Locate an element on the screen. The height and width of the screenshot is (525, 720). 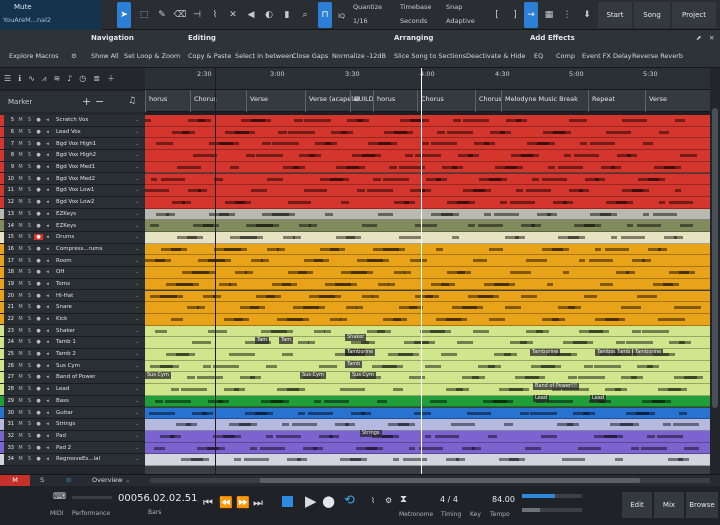
track-header: 28 M S ● ◂ Lead ⌄ is located at coordinates (72, 389).